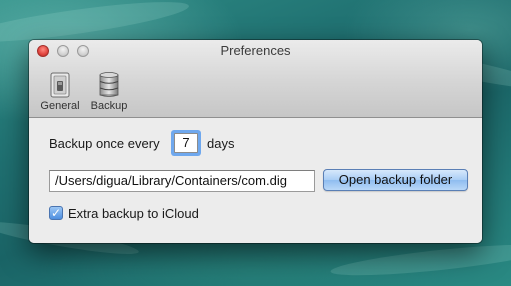 The width and height of the screenshot is (511, 286). I want to click on toolbar-item-general: General, so click(60, 92).